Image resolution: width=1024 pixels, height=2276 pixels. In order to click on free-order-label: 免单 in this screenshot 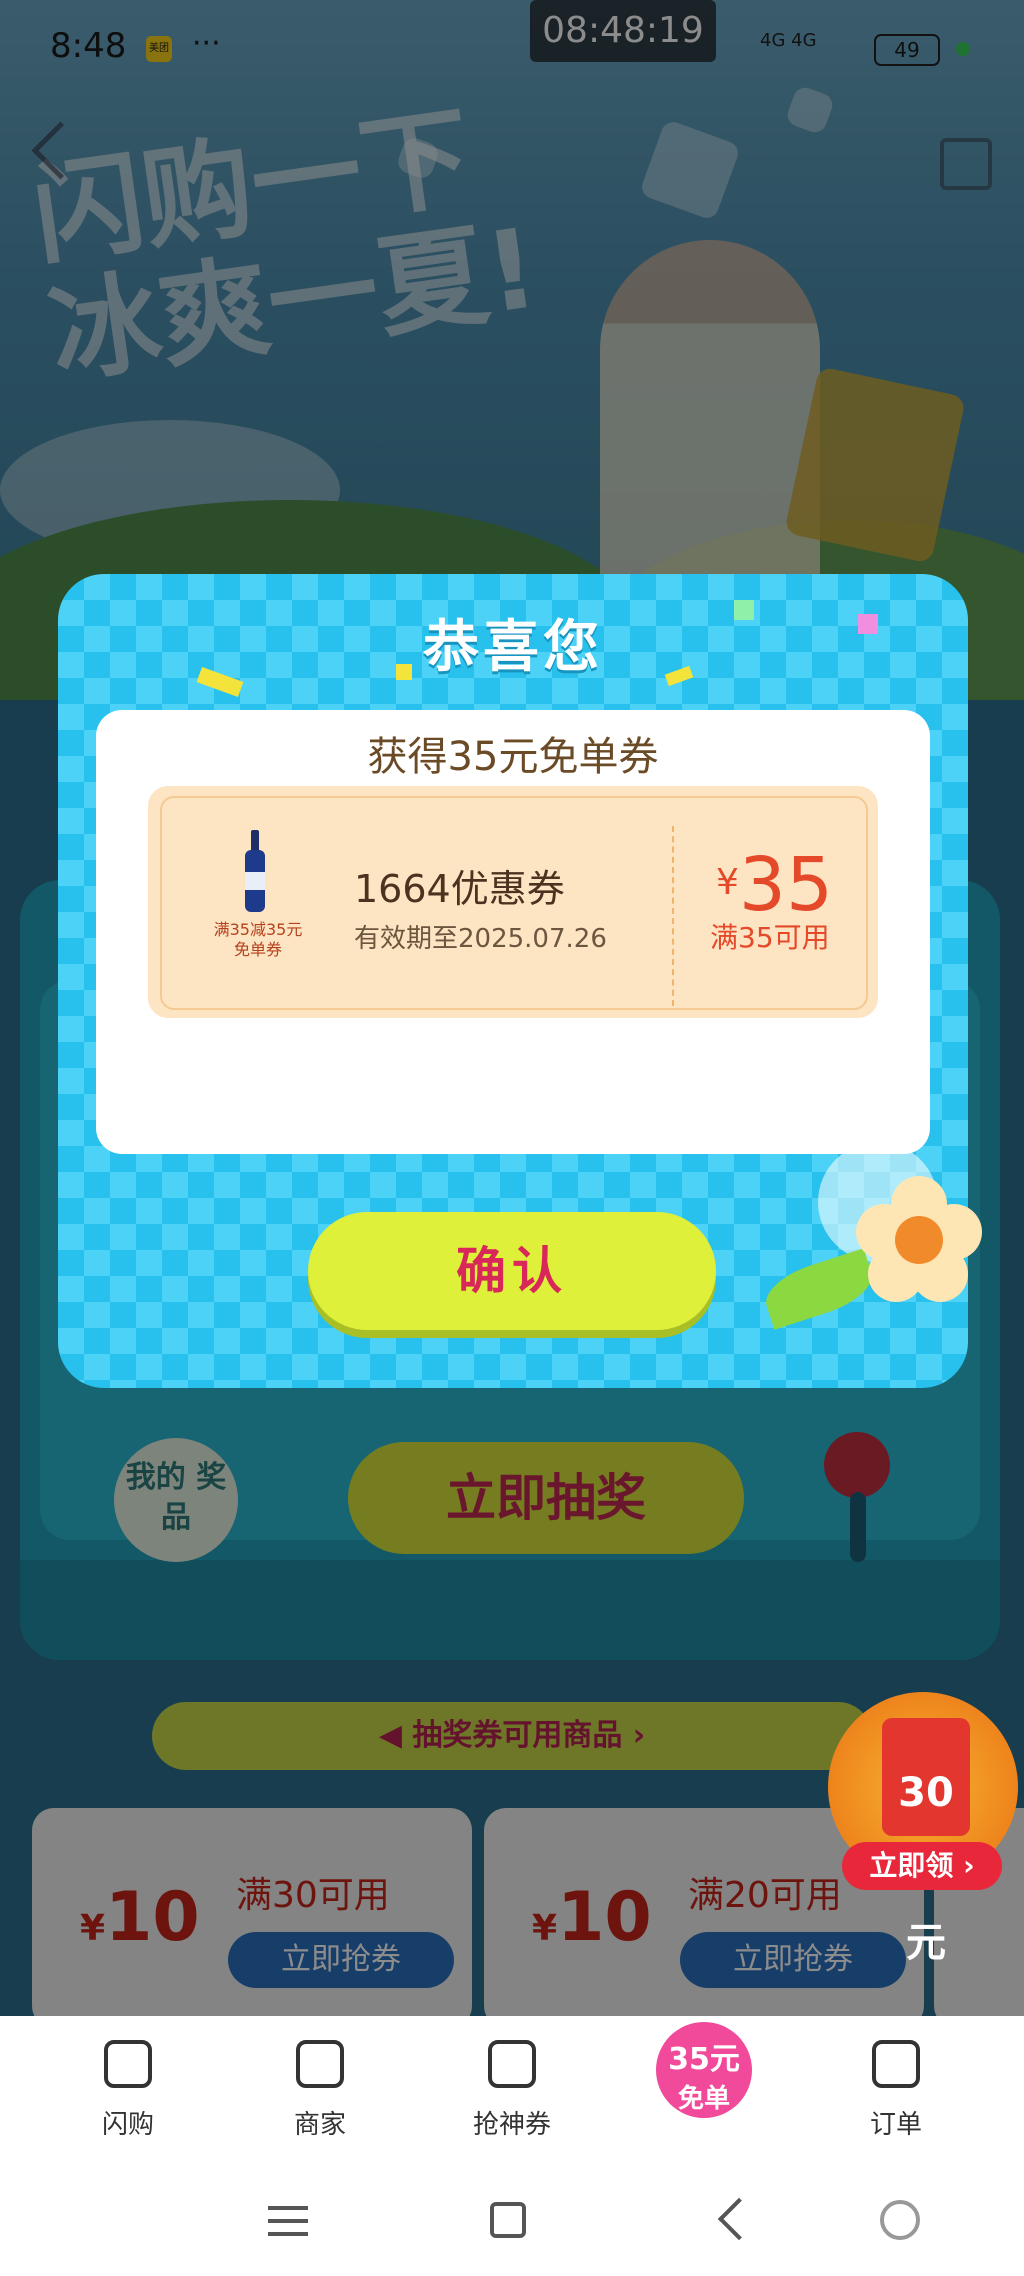, I will do `click(703, 2099)`.